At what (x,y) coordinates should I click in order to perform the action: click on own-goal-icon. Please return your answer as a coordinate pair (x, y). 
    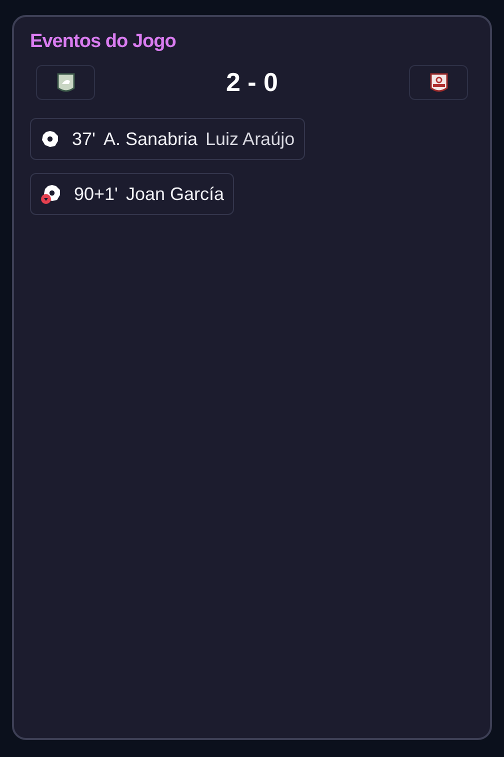
    Looking at the image, I should click on (51, 194).